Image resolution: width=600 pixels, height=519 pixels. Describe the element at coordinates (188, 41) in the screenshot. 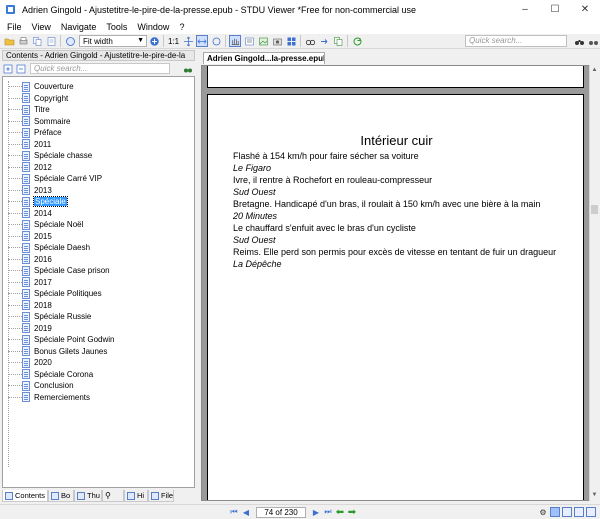

I see `fit-page-icon` at that location.